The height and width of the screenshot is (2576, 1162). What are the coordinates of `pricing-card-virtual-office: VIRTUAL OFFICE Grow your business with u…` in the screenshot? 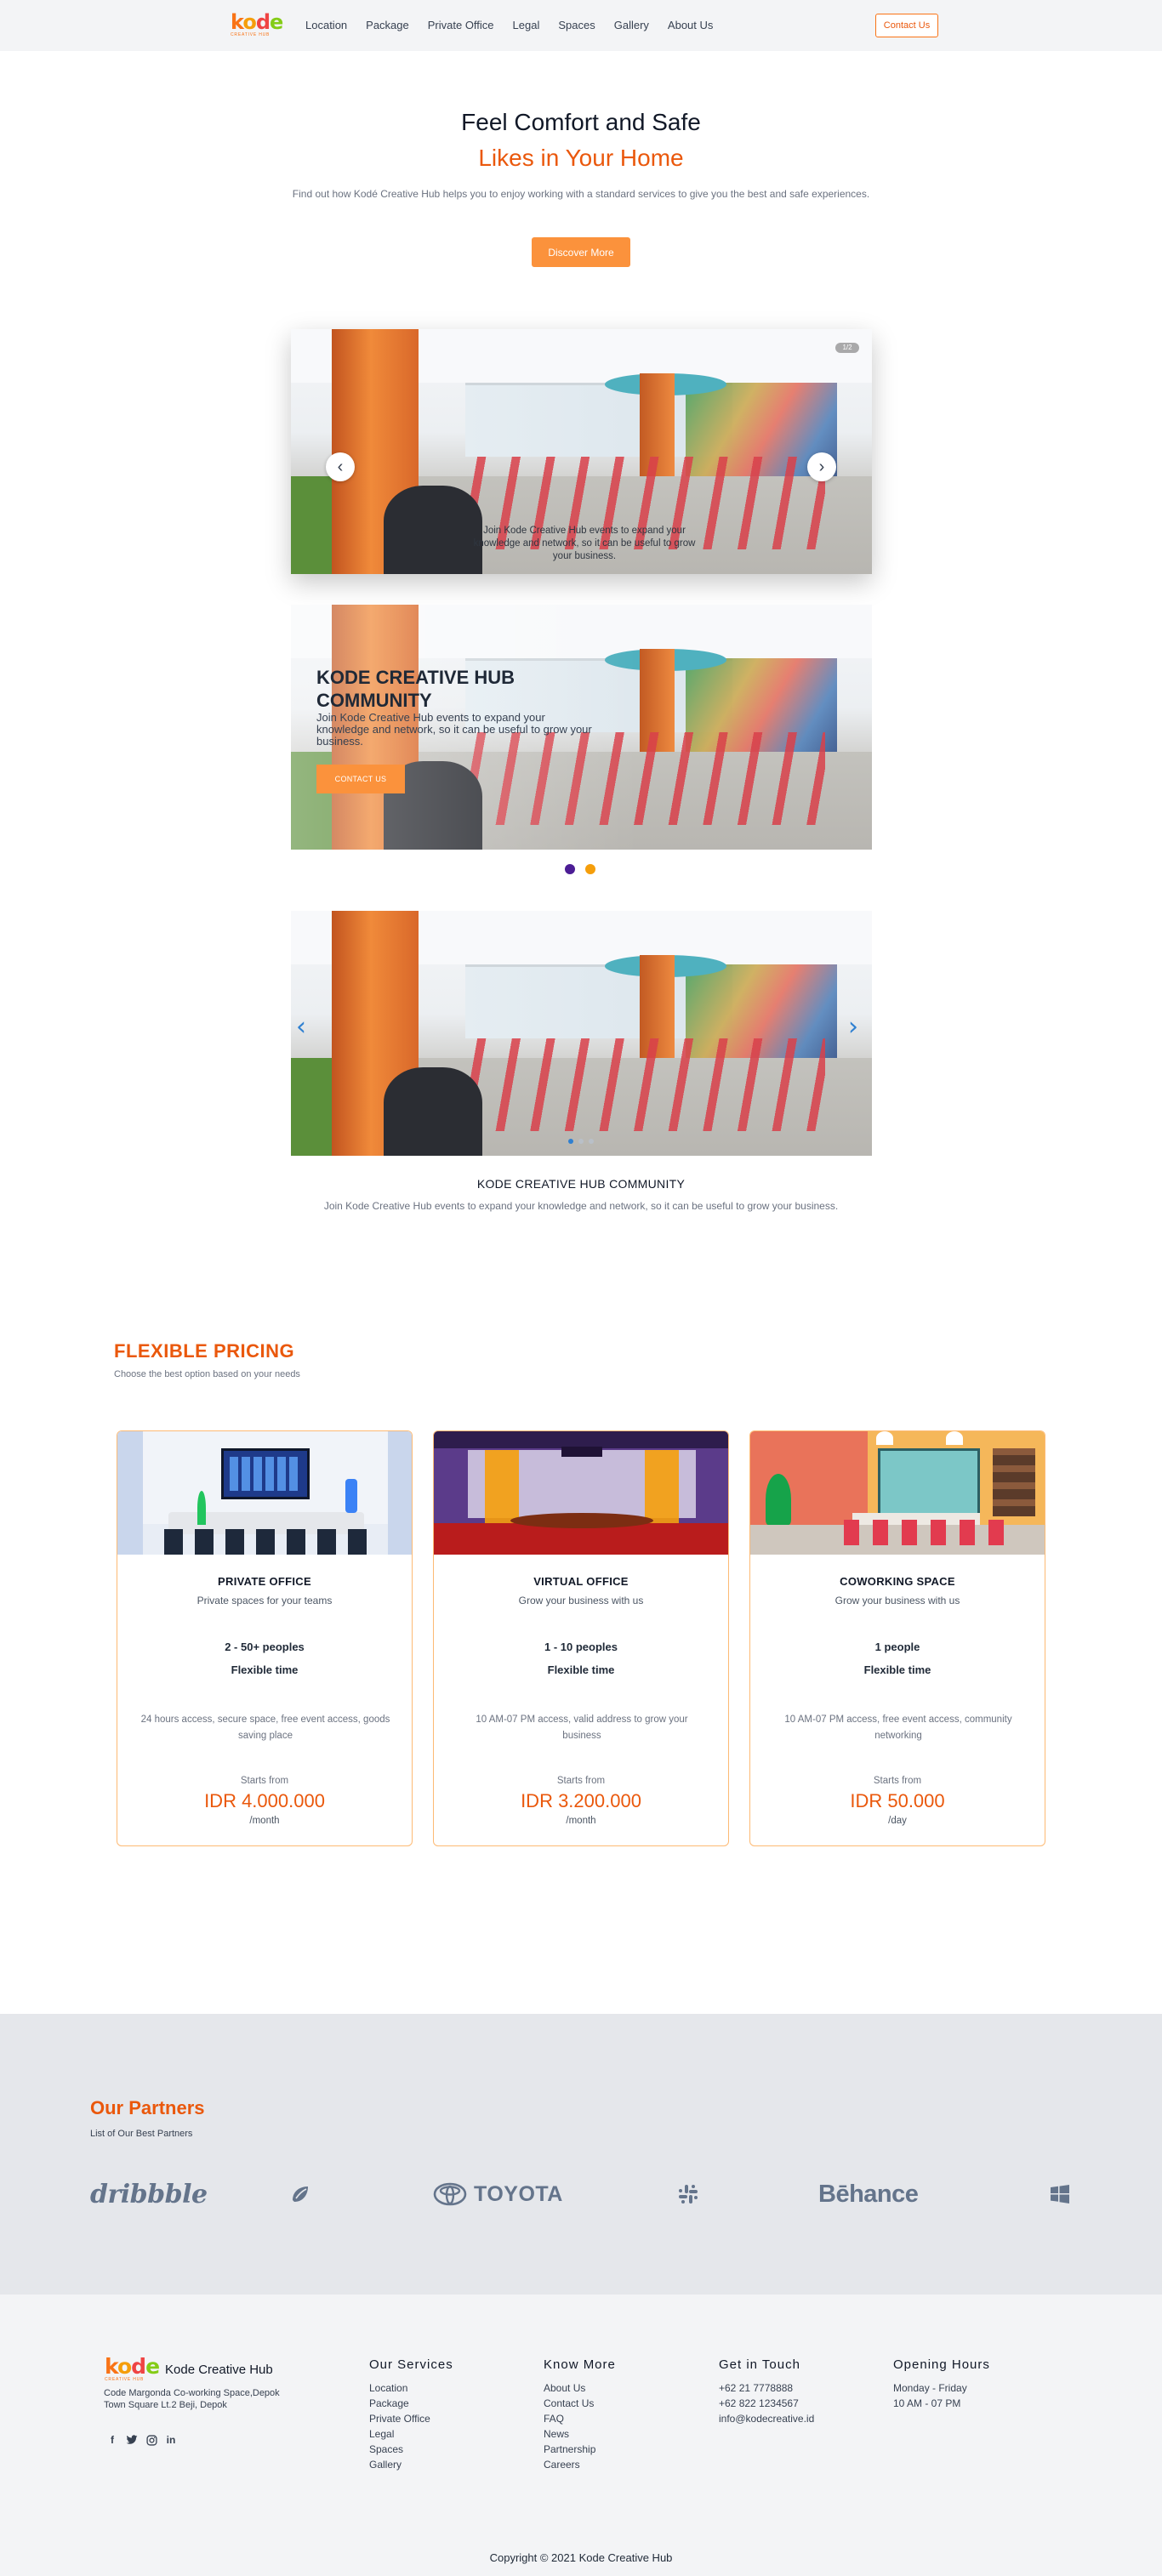 It's located at (581, 1638).